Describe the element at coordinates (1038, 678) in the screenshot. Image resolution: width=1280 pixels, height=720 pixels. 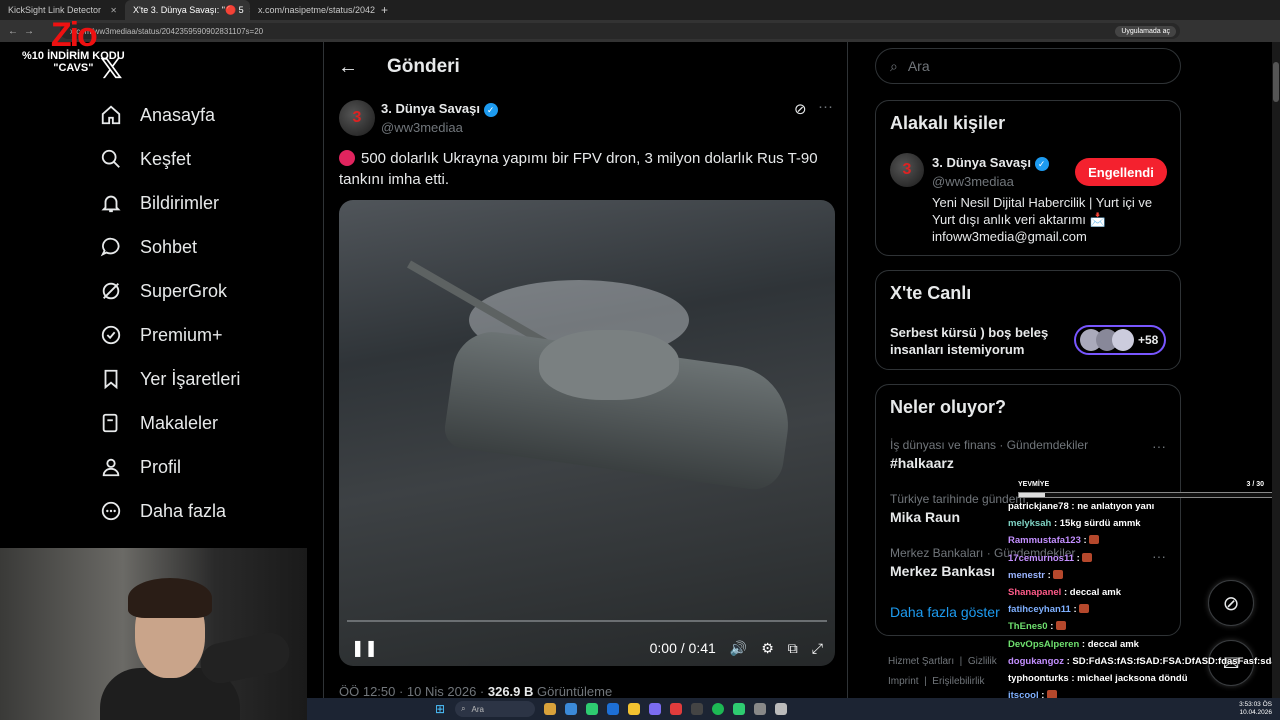
I see `chat-username: typhoonturks` at that location.